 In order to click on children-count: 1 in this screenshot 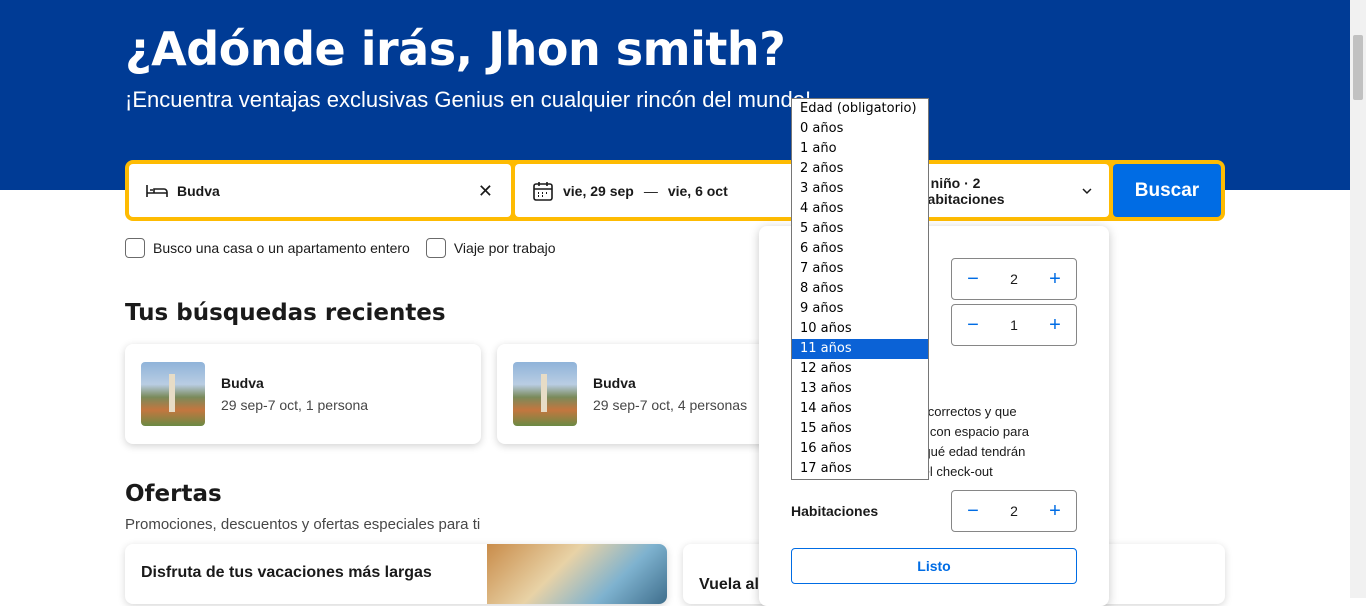, I will do `click(1014, 325)`.